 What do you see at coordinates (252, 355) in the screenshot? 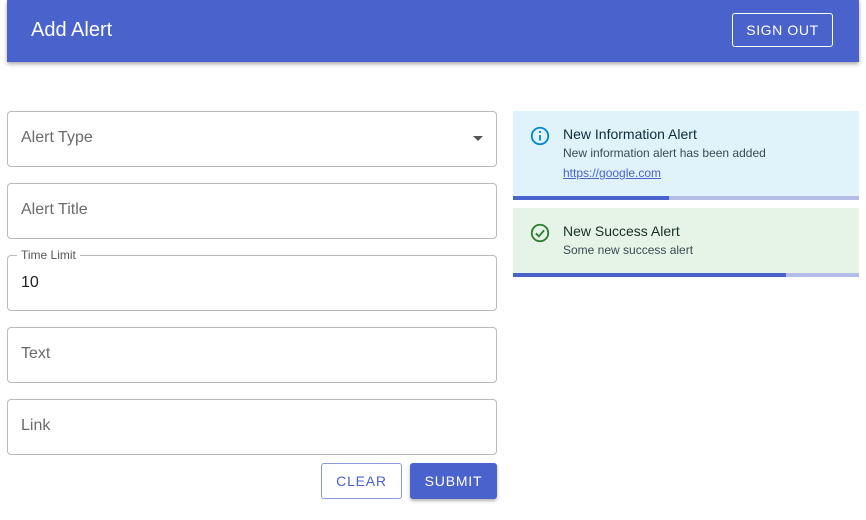
I see `text-input: Text` at bounding box center [252, 355].